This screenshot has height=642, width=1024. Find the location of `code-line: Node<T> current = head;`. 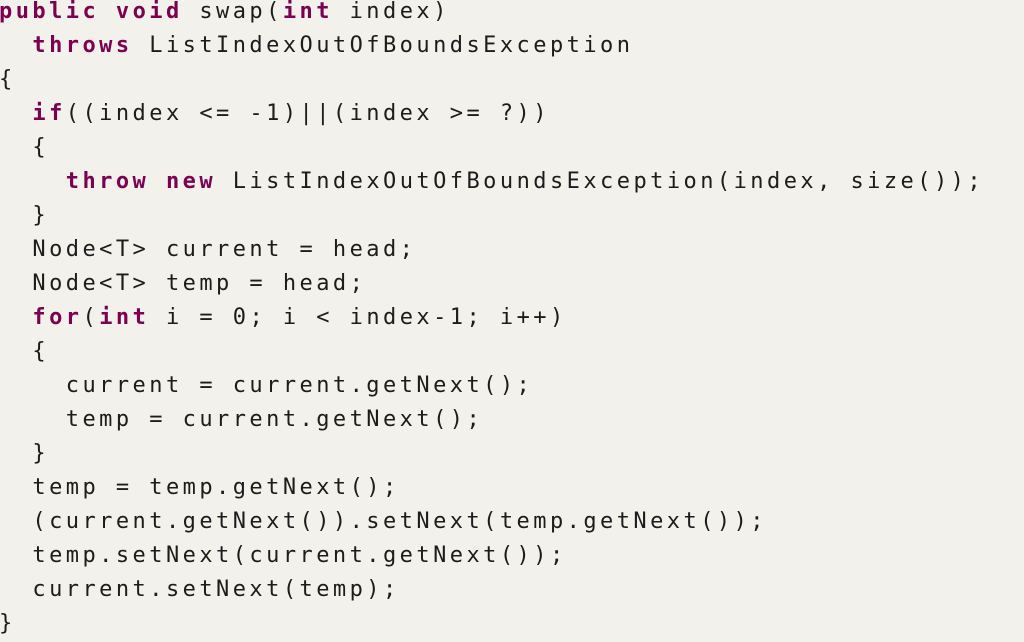

code-line: Node<T> current = head; is located at coordinates (512, 250).